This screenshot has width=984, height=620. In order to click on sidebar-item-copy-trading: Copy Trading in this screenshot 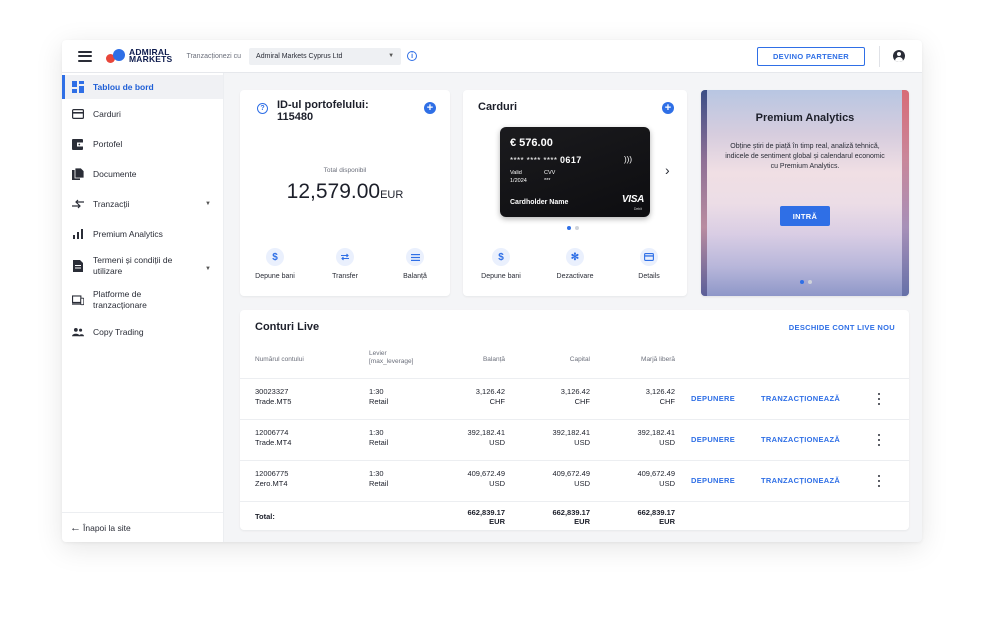, I will do `click(142, 332)`.